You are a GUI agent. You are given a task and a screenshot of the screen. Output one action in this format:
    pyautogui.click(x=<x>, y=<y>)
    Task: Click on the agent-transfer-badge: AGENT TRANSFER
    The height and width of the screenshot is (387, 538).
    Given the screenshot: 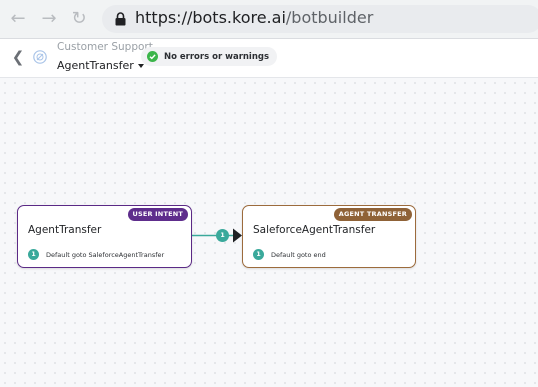 What is the action you would take?
    pyautogui.click(x=372, y=214)
    